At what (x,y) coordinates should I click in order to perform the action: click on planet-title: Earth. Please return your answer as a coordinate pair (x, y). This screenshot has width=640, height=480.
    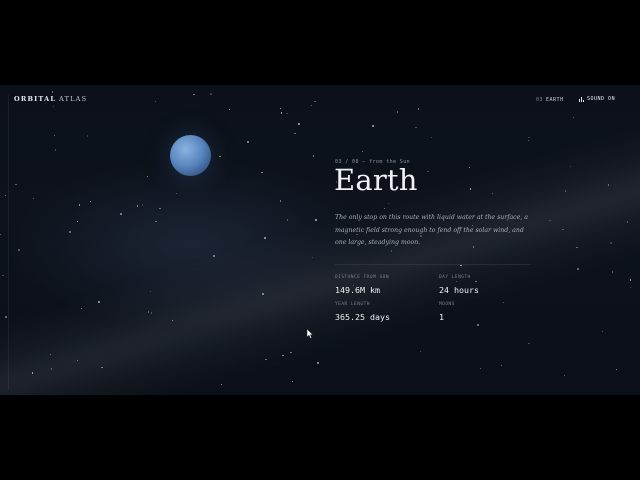
    Looking at the image, I should click on (376, 180).